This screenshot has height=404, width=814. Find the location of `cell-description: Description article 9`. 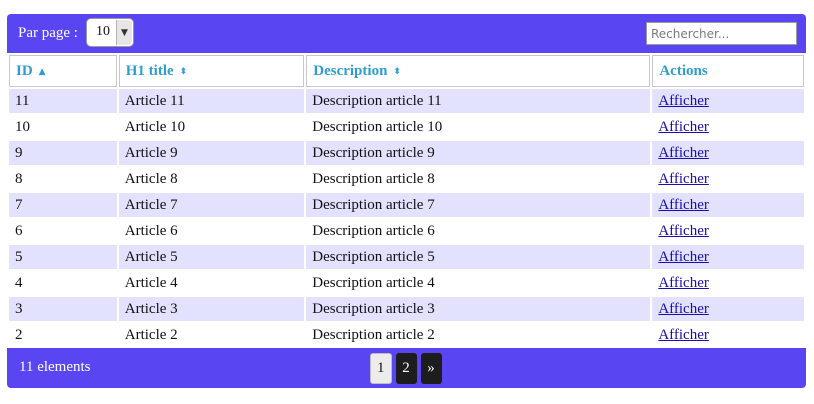

cell-description: Description article 9 is located at coordinates (478, 153).